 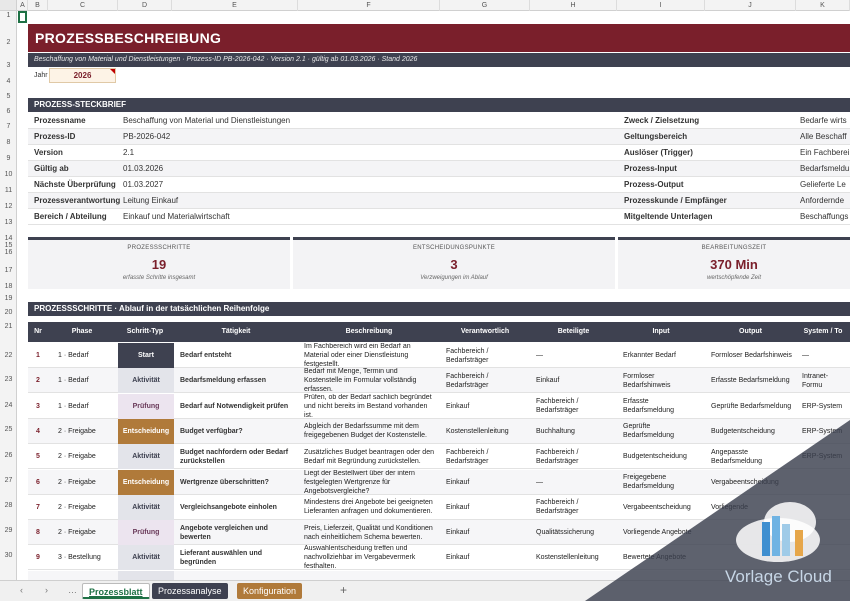 What do you see at coordinates (8, 298) in the screenshot?
I see `row-header-19: 19` at bounding box center [8, 298].